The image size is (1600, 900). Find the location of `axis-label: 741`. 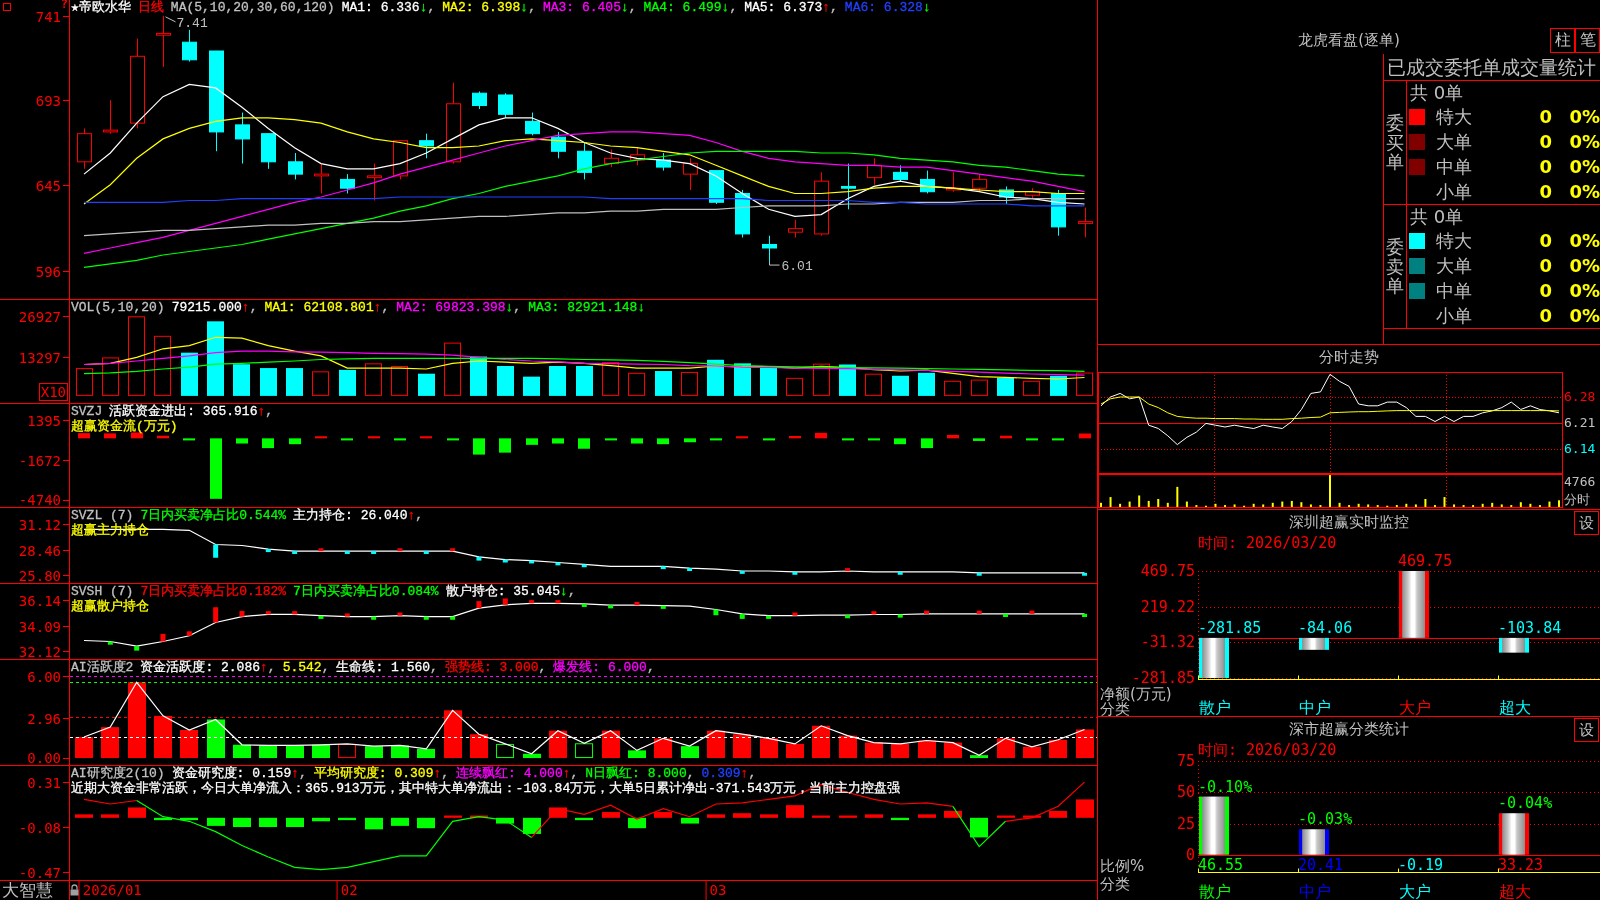

axis-label: 741 is located at coordinates (48, 15).